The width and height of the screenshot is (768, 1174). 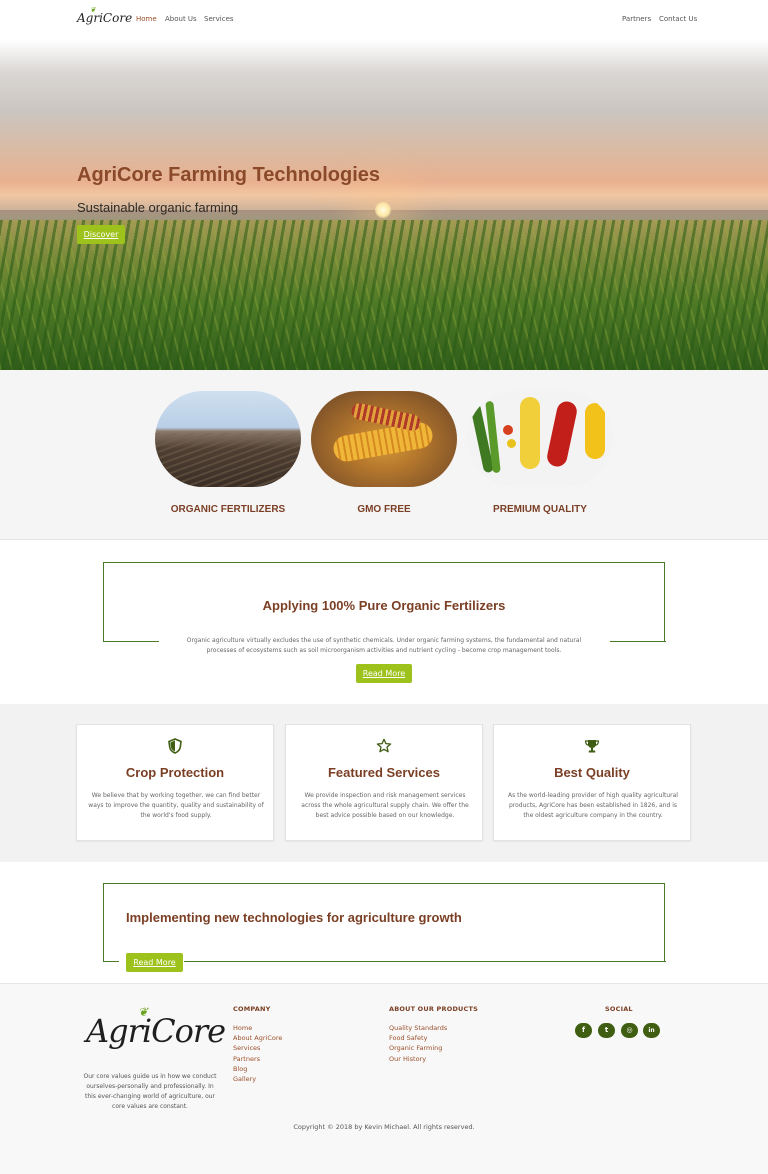 I want to click on hero-title: AgriCore Farming Technologies, so click(x=228, y=175).